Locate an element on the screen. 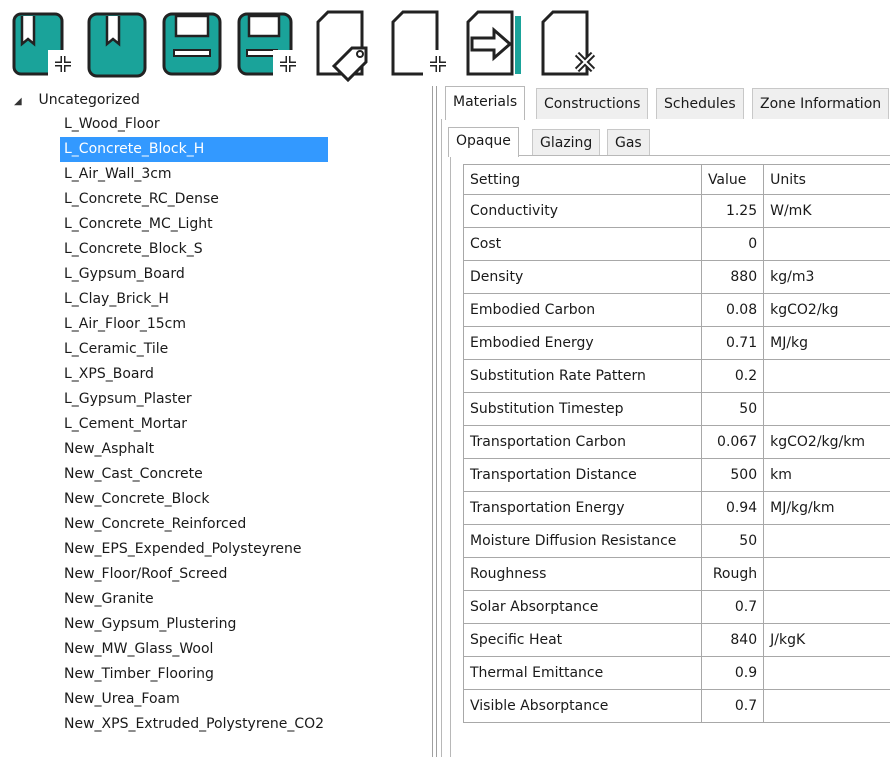 This screenshot has height=757, width=890. grid-row: Roughness Rough is located at coordinates (676, 574).